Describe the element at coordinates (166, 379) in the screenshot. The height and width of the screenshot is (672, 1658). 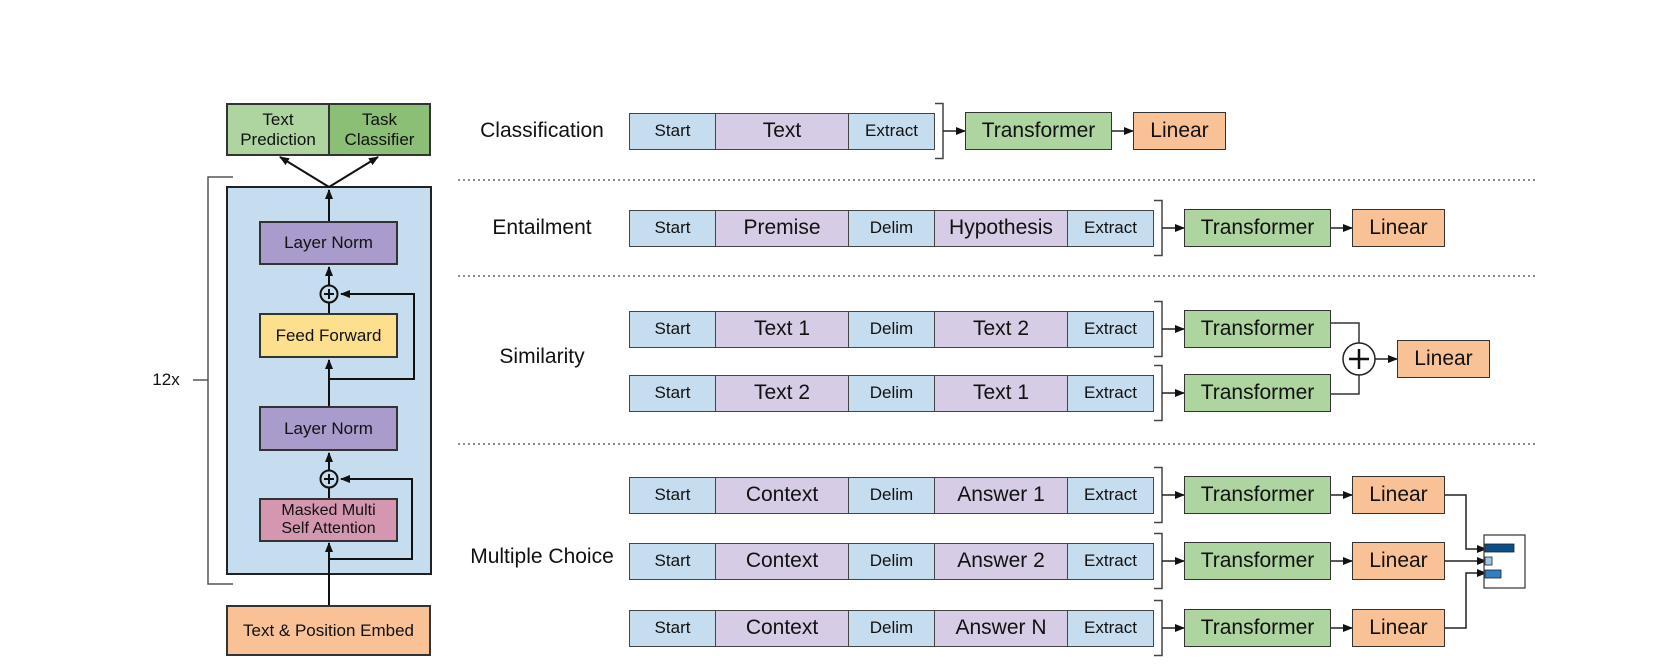
I see `repeat-count-label: 12x` at that location.